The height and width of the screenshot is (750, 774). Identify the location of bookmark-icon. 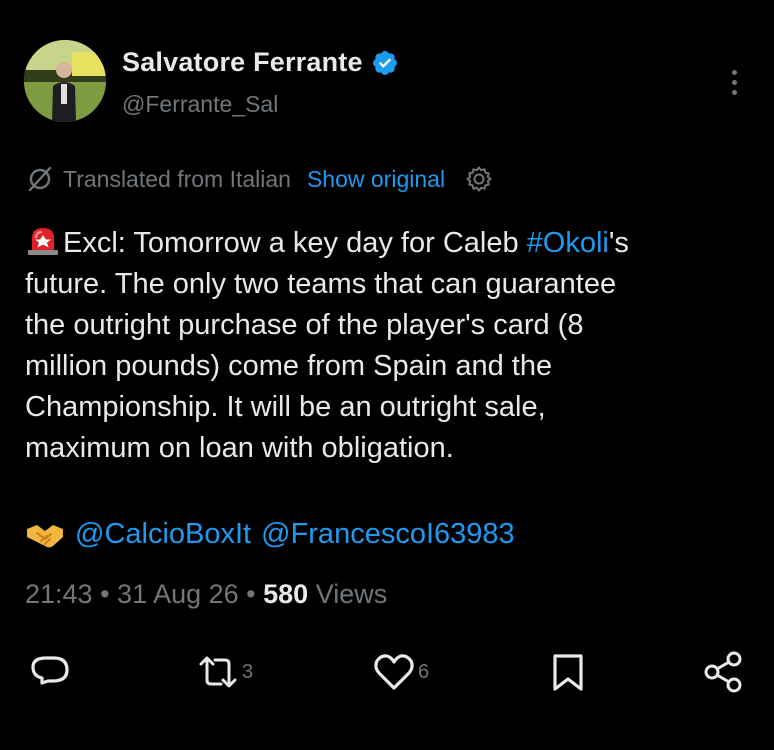
(568, 672).